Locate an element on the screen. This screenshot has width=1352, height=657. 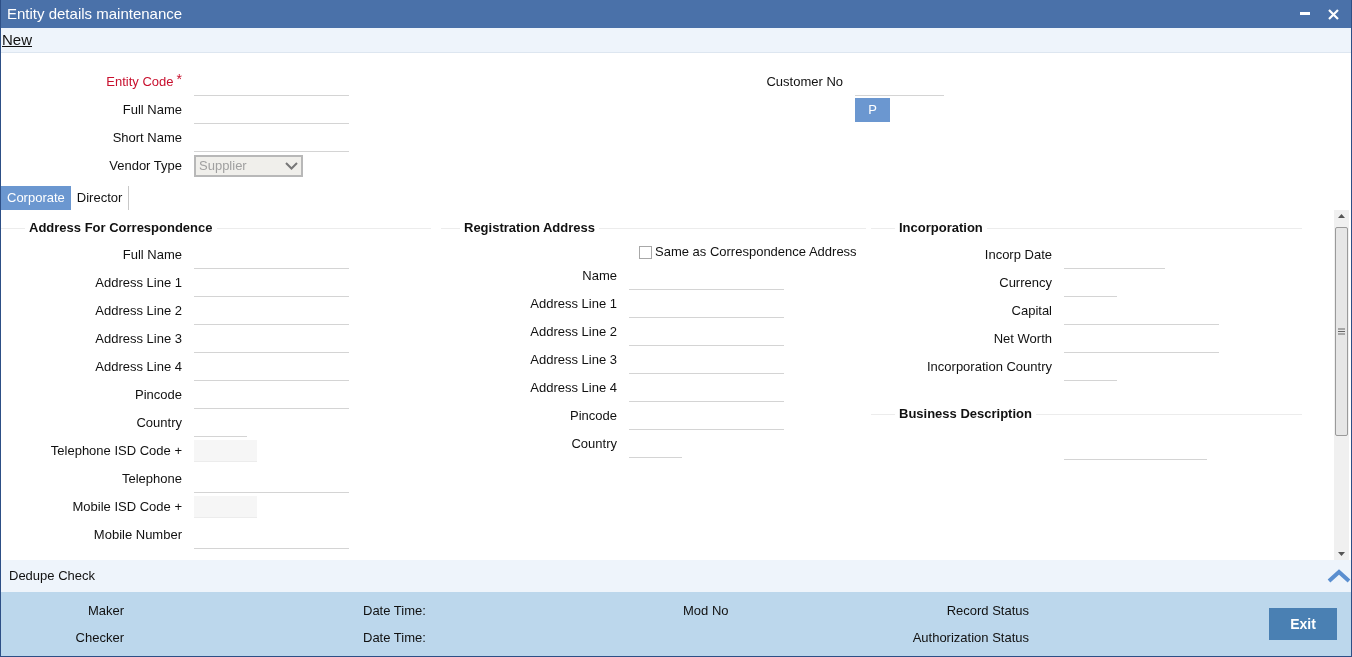
caret-icon is located at coordinates (291, 166).